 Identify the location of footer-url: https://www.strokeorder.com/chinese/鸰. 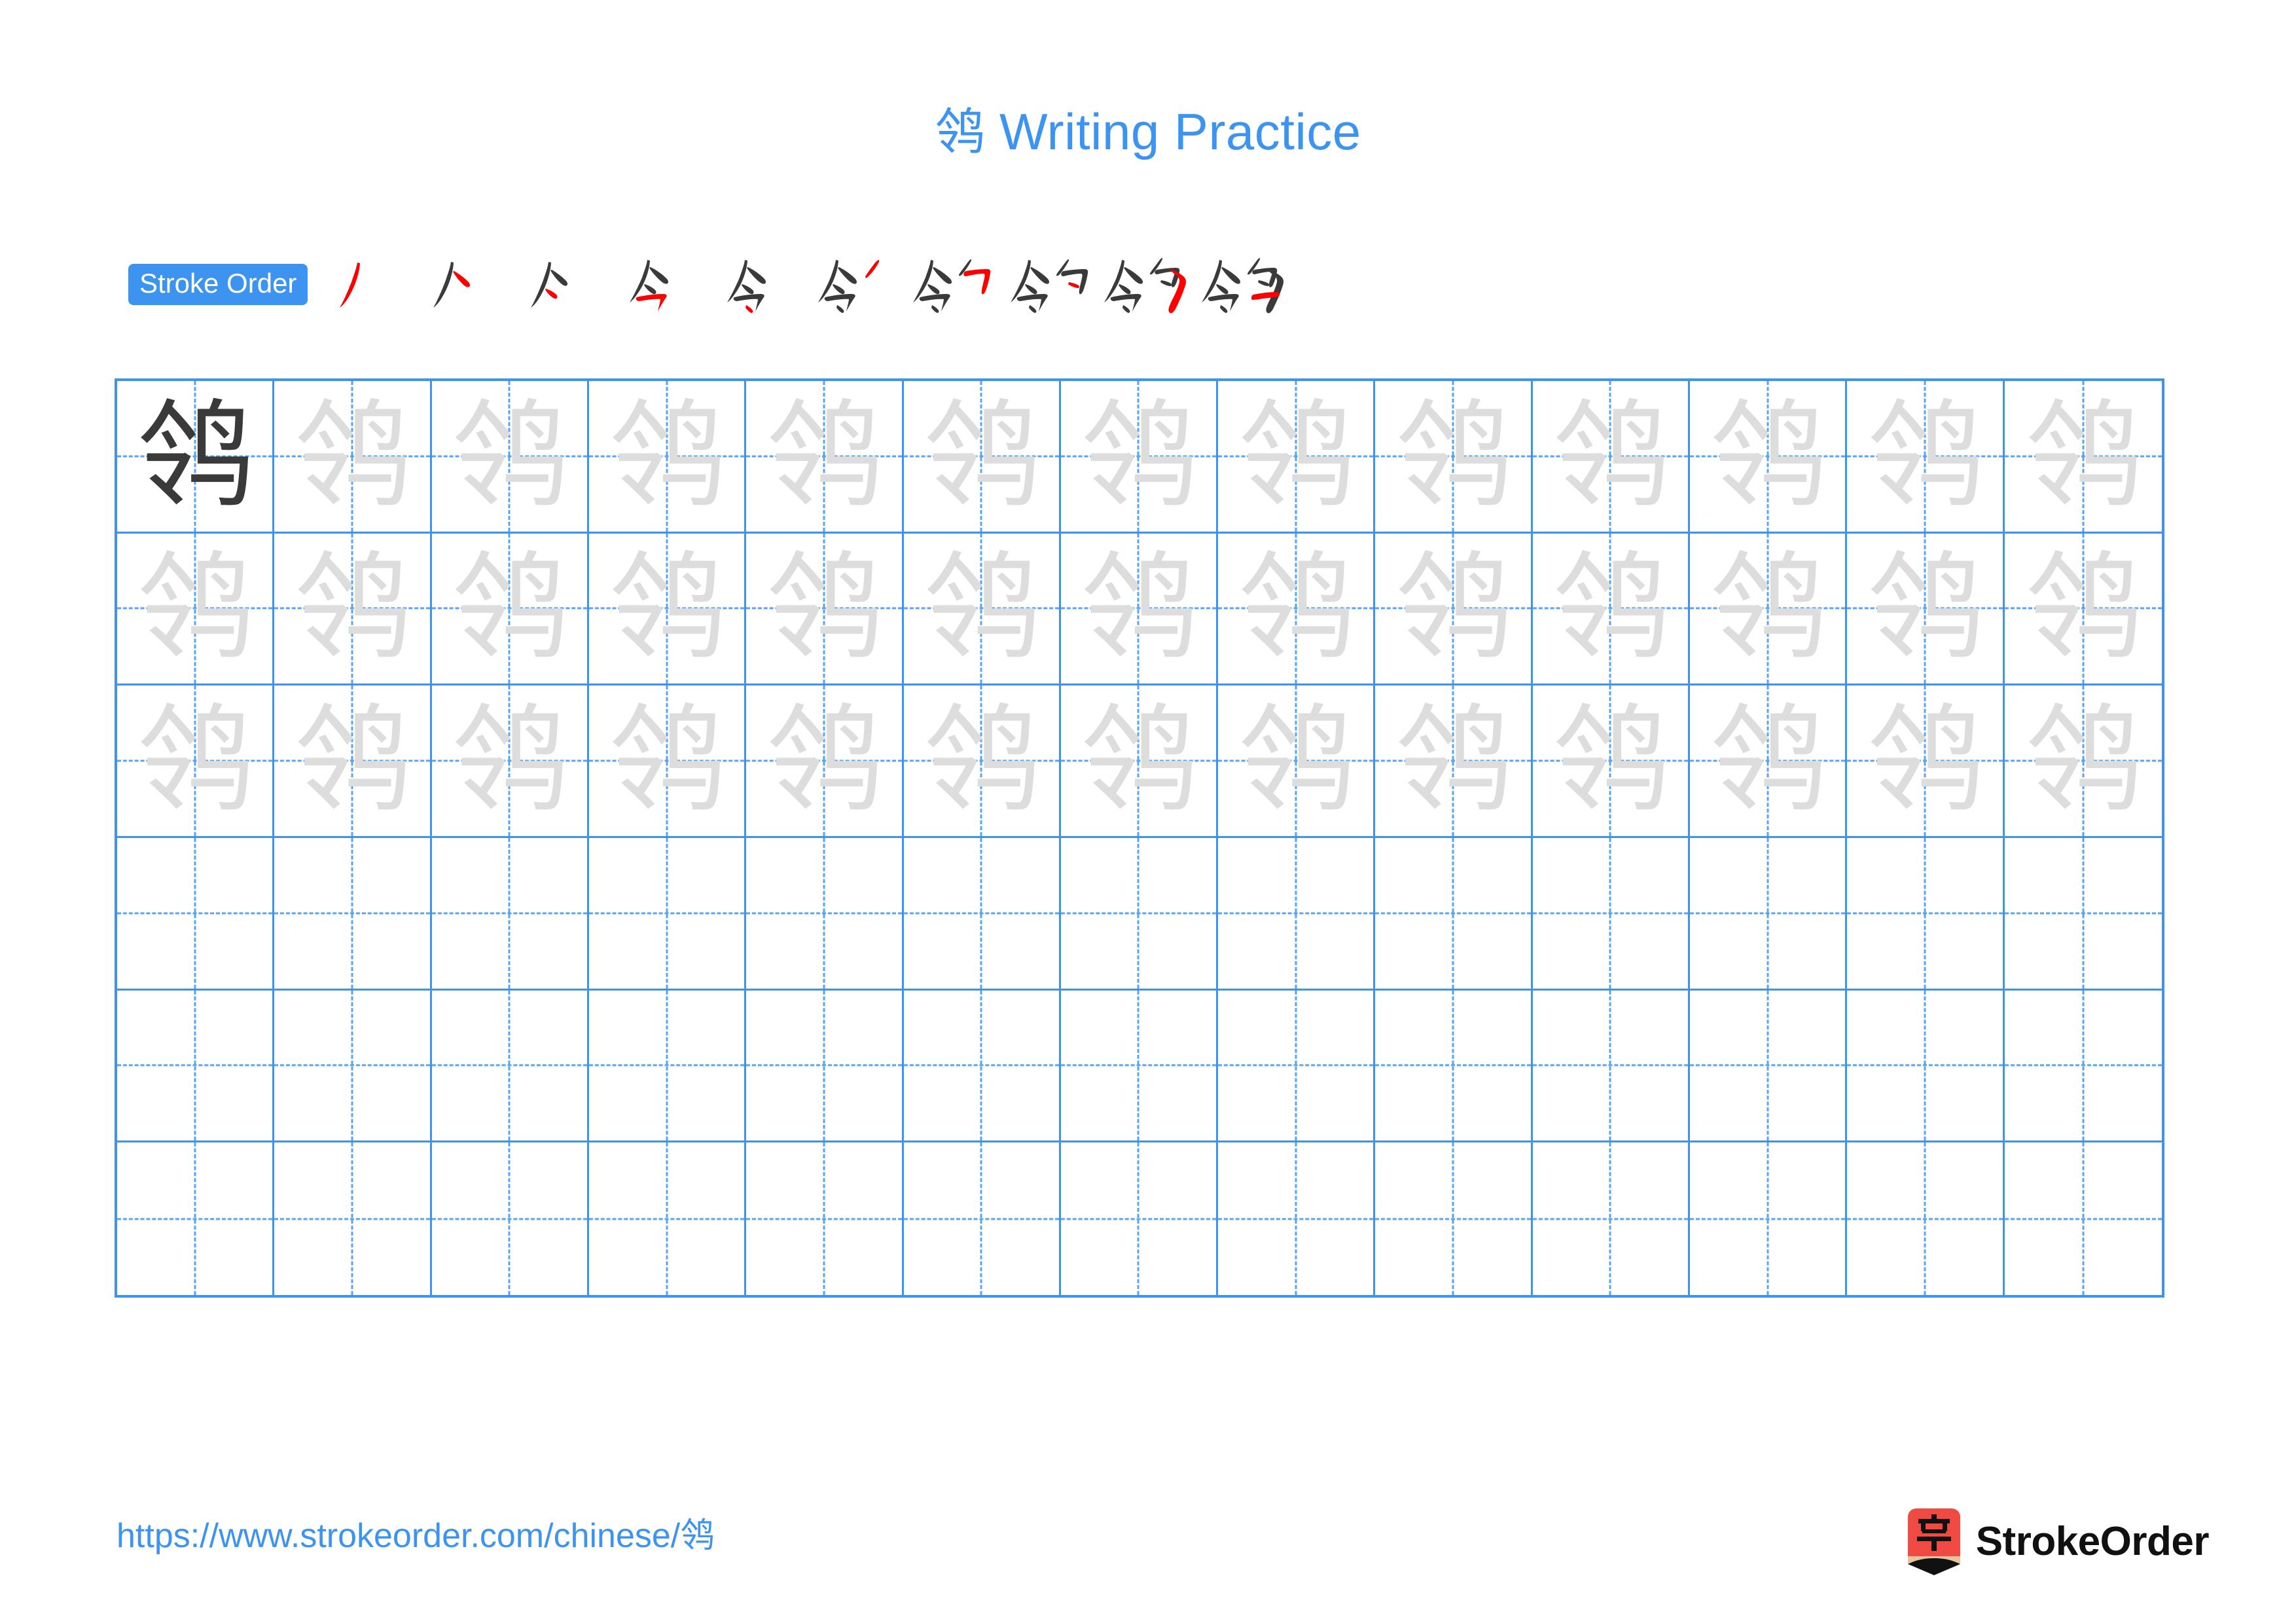
(415, 1536).